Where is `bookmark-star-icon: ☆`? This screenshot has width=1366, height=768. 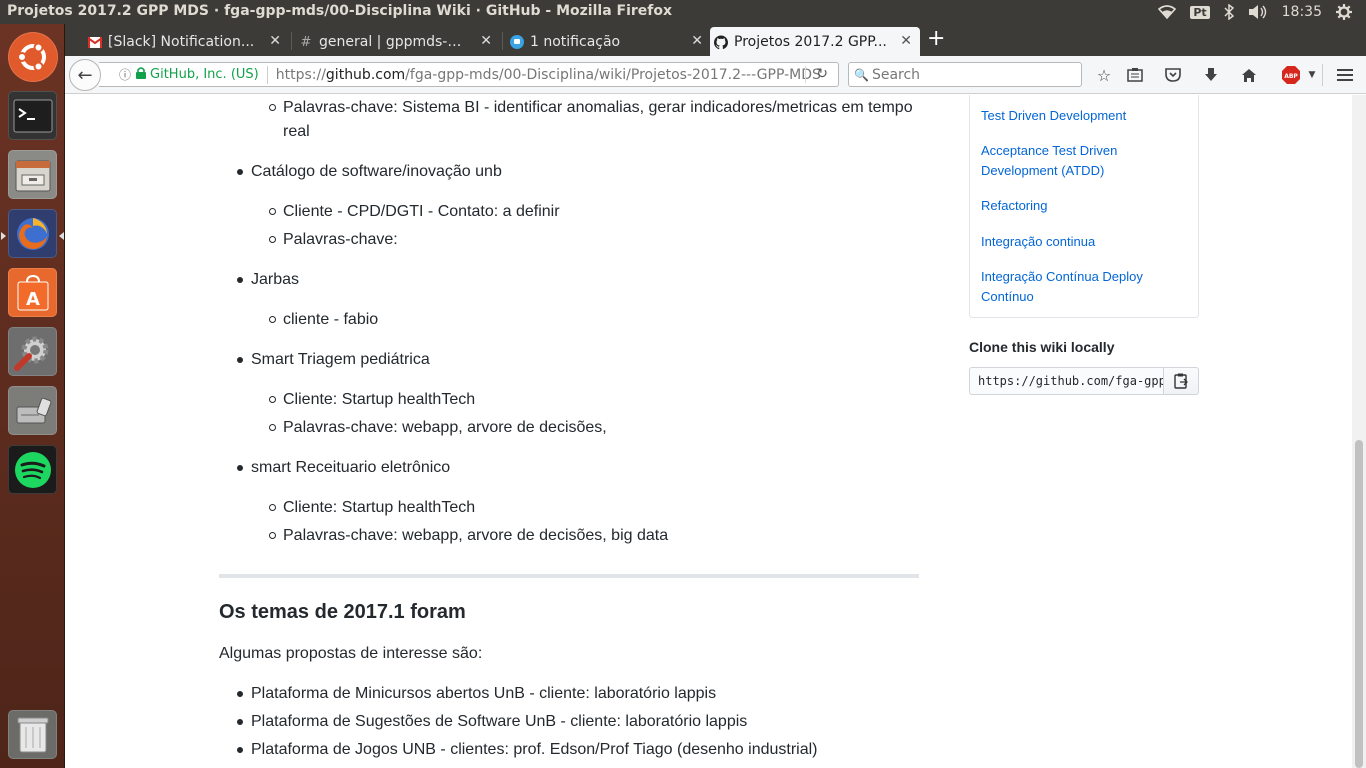 bookmark-star-icon: ☆ is located at coordinates (1104, 75).